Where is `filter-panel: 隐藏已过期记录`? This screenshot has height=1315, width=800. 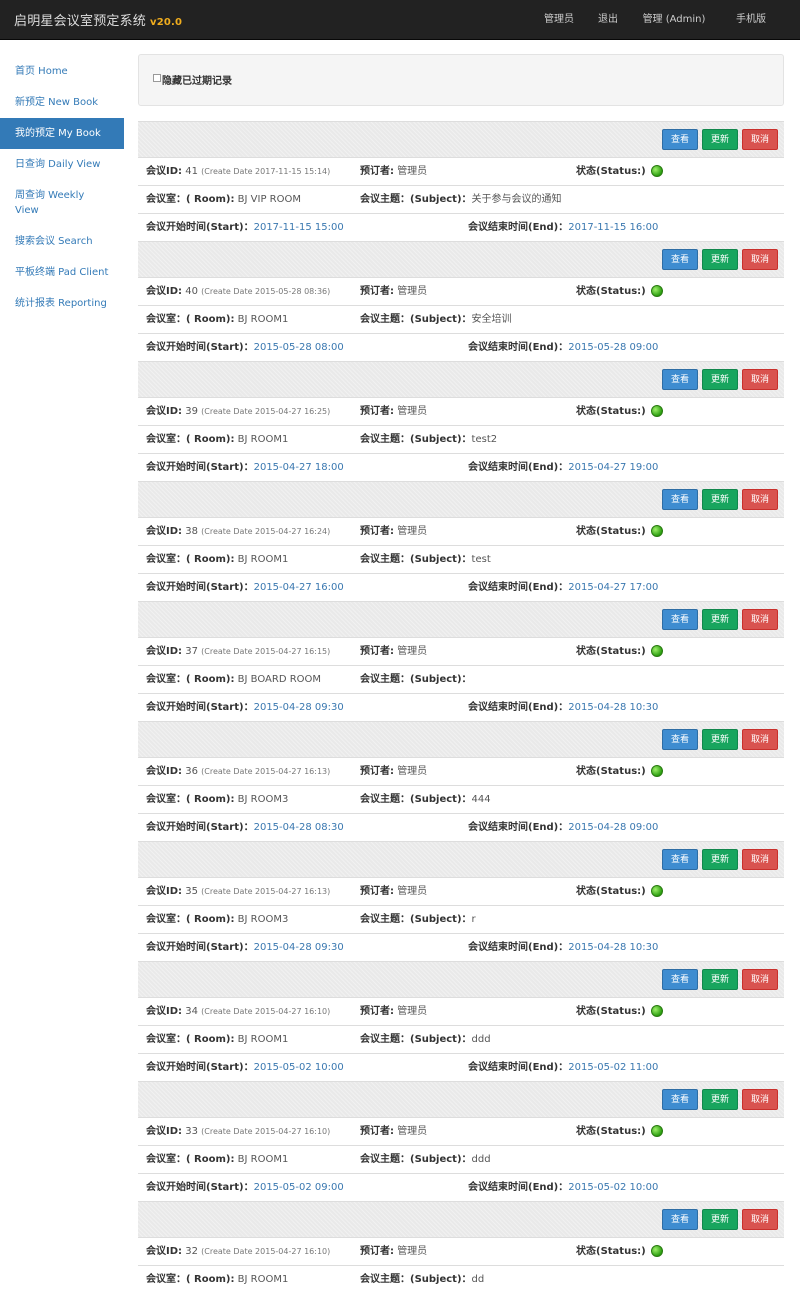 filter-panel: 隐藏已过期记录 is located at coordinates (461, 80).